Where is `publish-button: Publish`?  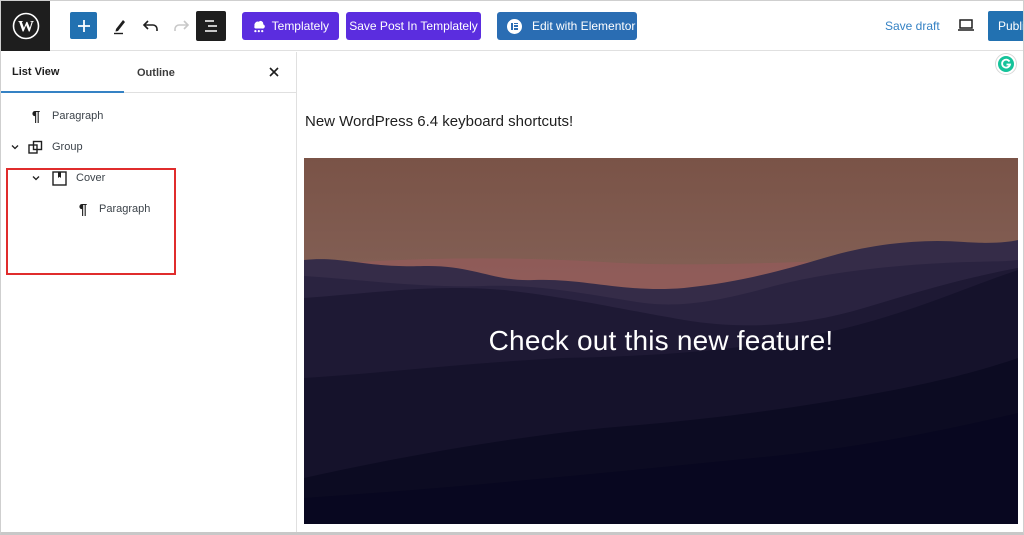
publish-button: Publish is located at coordinates (1005, 26).